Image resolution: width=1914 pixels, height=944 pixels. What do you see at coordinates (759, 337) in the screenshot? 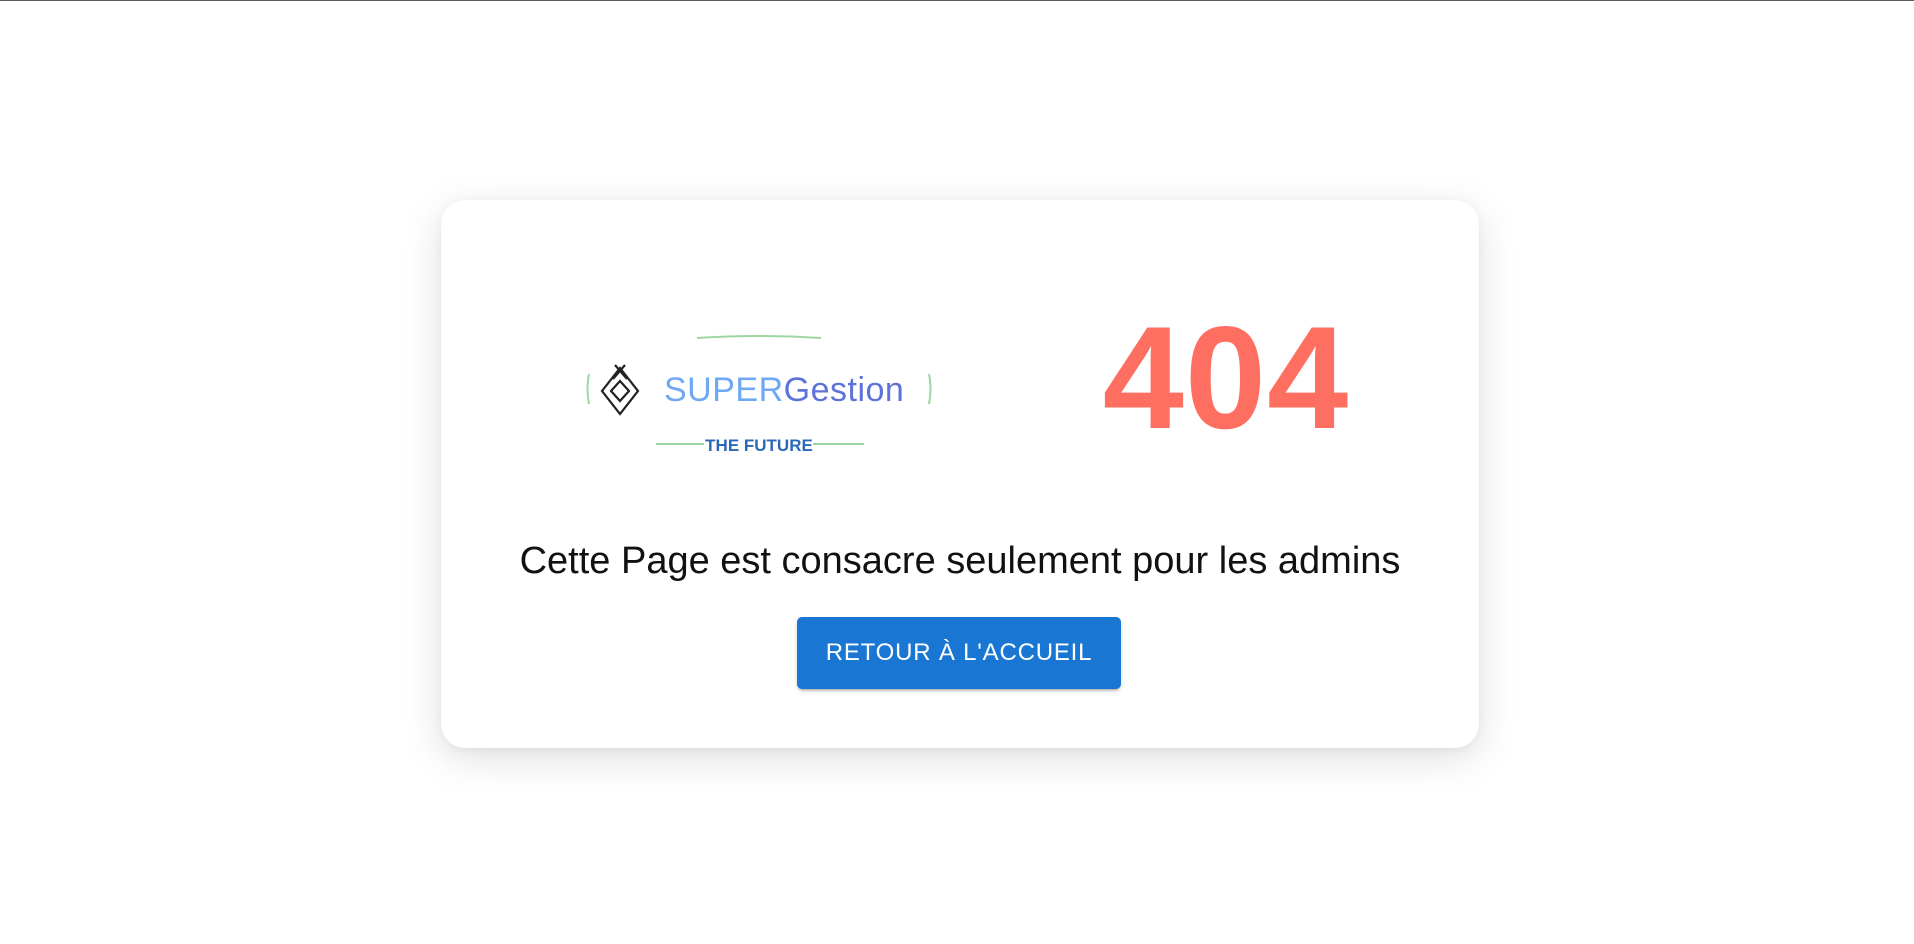
I see `logo-top-arc` at bounding box center [759, 337].